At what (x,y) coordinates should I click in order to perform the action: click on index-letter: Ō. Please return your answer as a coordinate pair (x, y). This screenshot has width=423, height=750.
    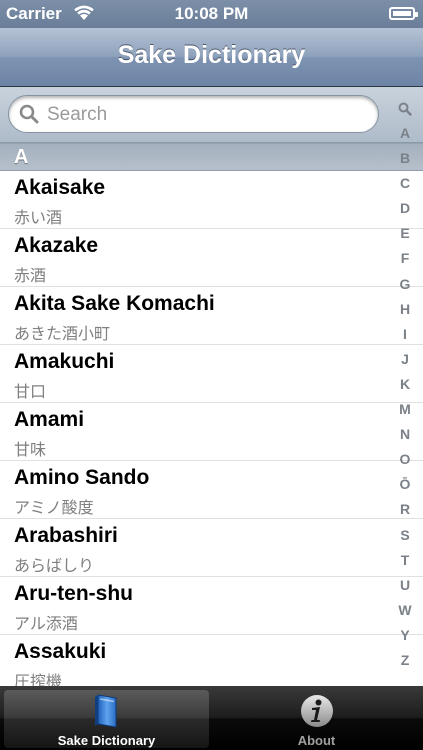
    Looking at the image, I should click on (405, 484).